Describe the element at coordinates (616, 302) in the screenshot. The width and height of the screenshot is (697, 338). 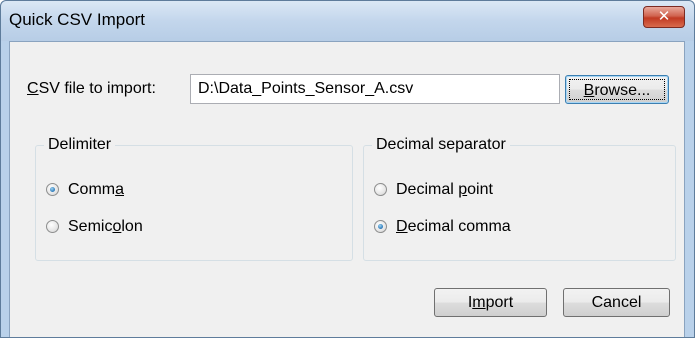
I see `cancel-button: Cancel` at that location.